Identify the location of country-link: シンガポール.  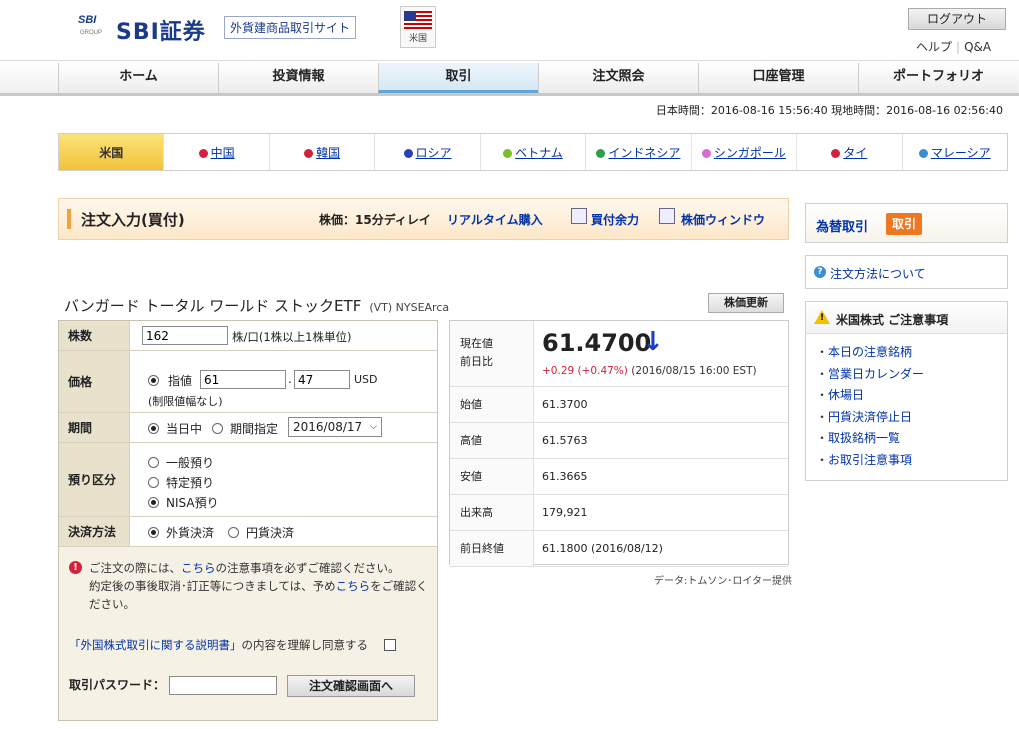
(750, 153).